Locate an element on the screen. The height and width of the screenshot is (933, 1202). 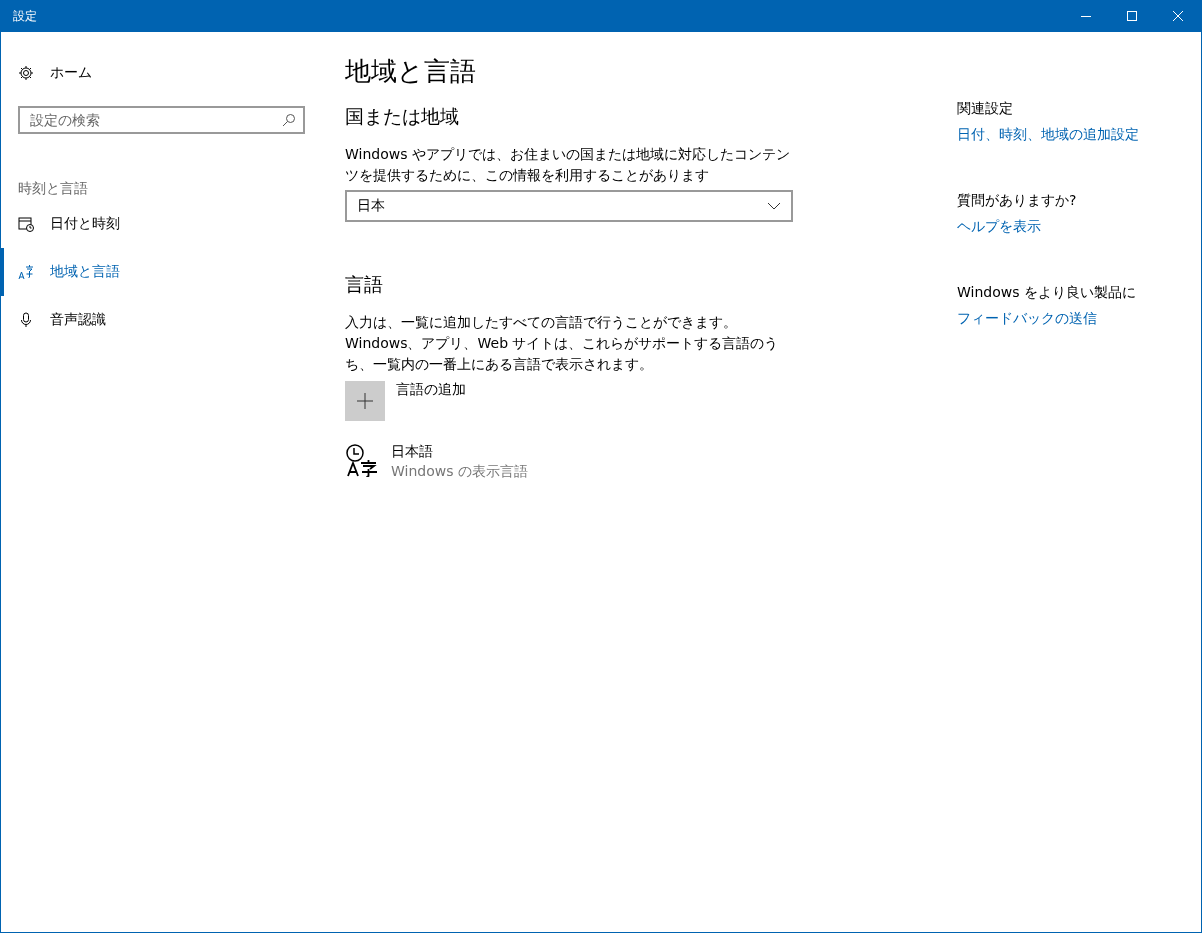
plus-icon is located at coordinates (365, 401).